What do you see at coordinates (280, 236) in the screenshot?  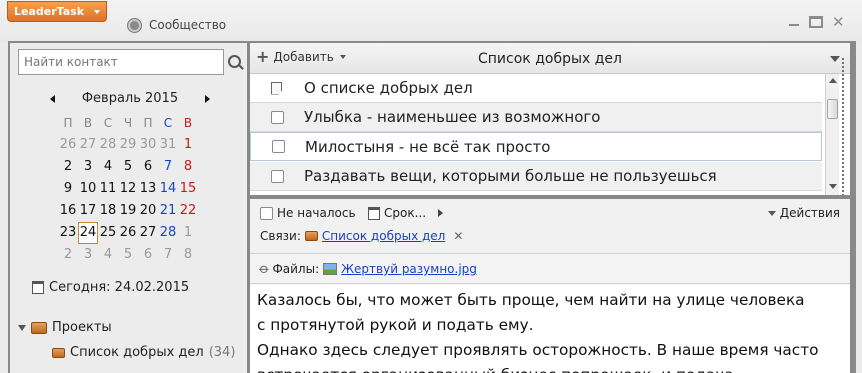 I see `links-label: Связи:` at bounding box center [280, 236].